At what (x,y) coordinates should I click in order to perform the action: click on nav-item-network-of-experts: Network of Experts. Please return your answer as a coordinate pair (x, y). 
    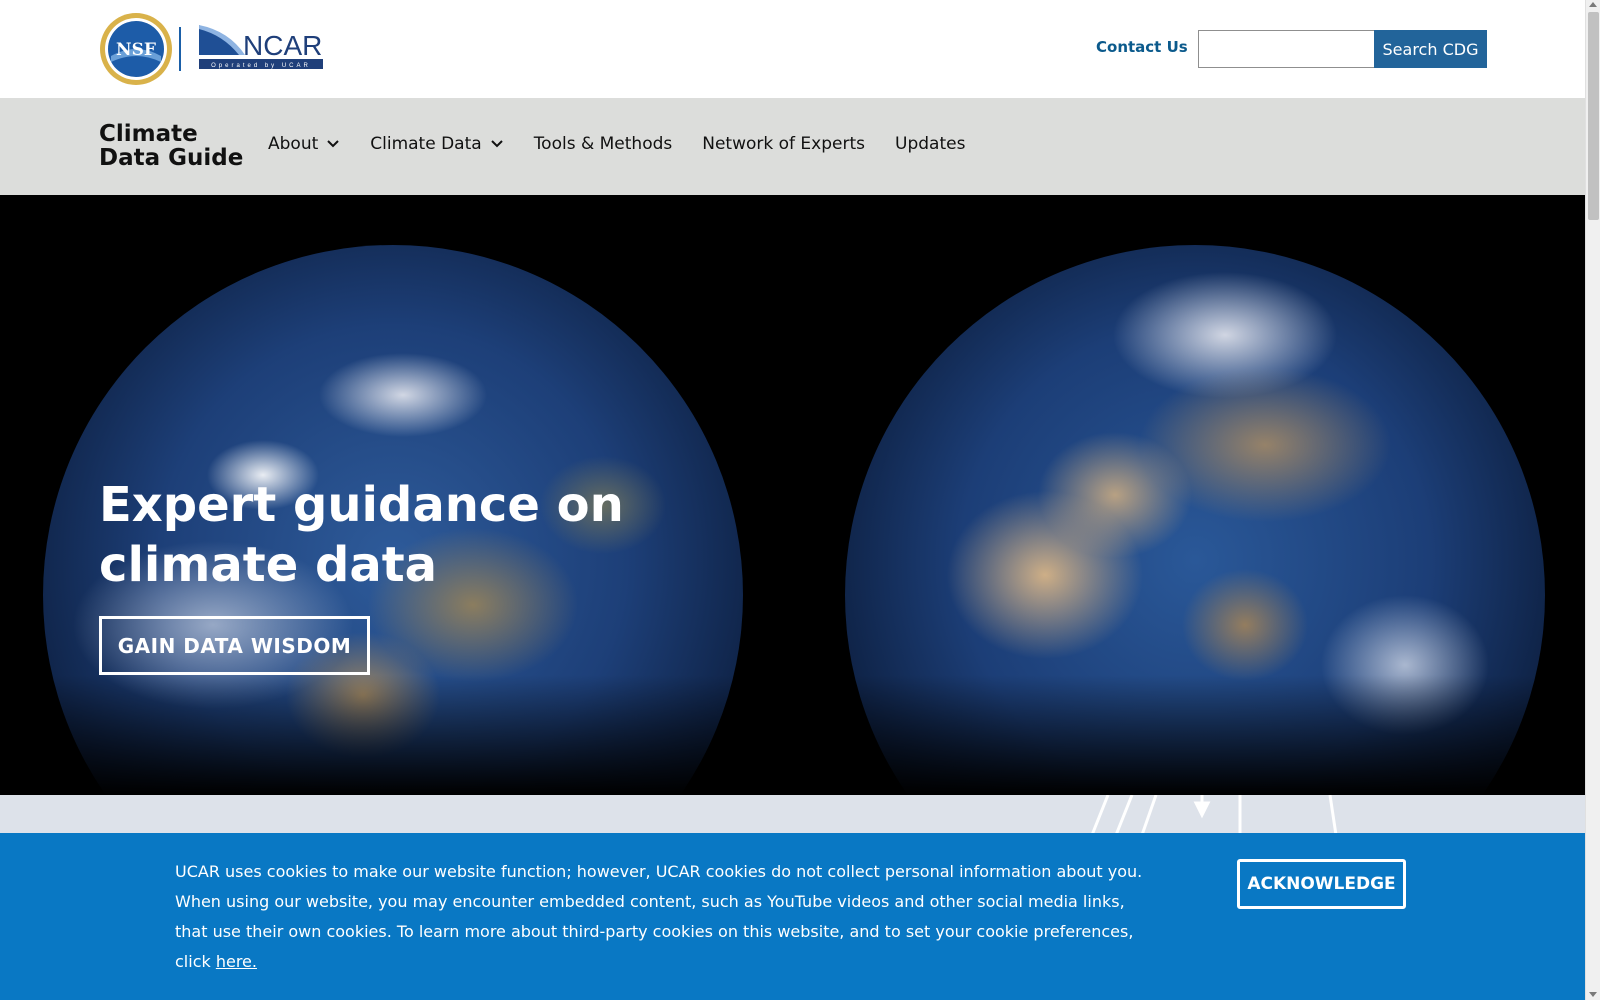
    Looking at the image, I should click on (783, 144).